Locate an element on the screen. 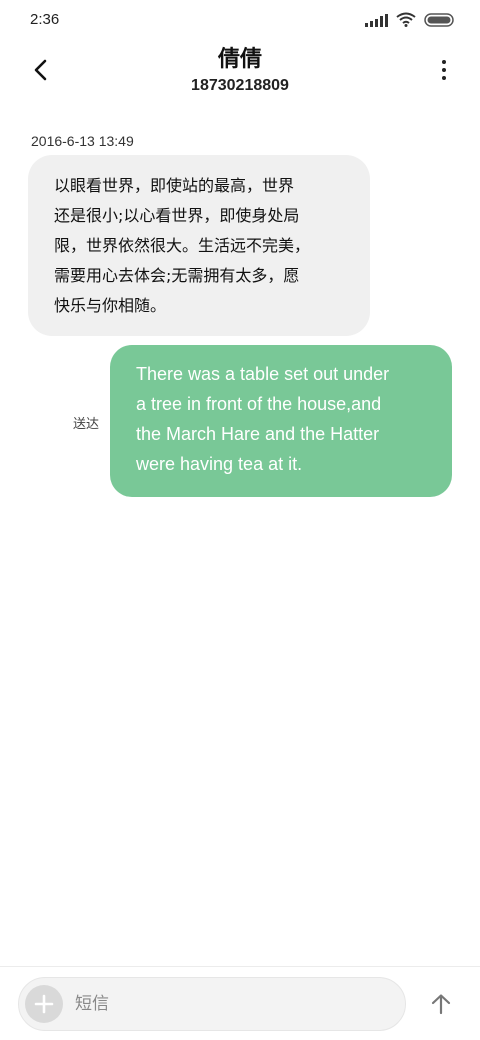 Image resolution: width=480 pixels, height=1040 pixels. wifi-icon is located at coordinates (406, 19).